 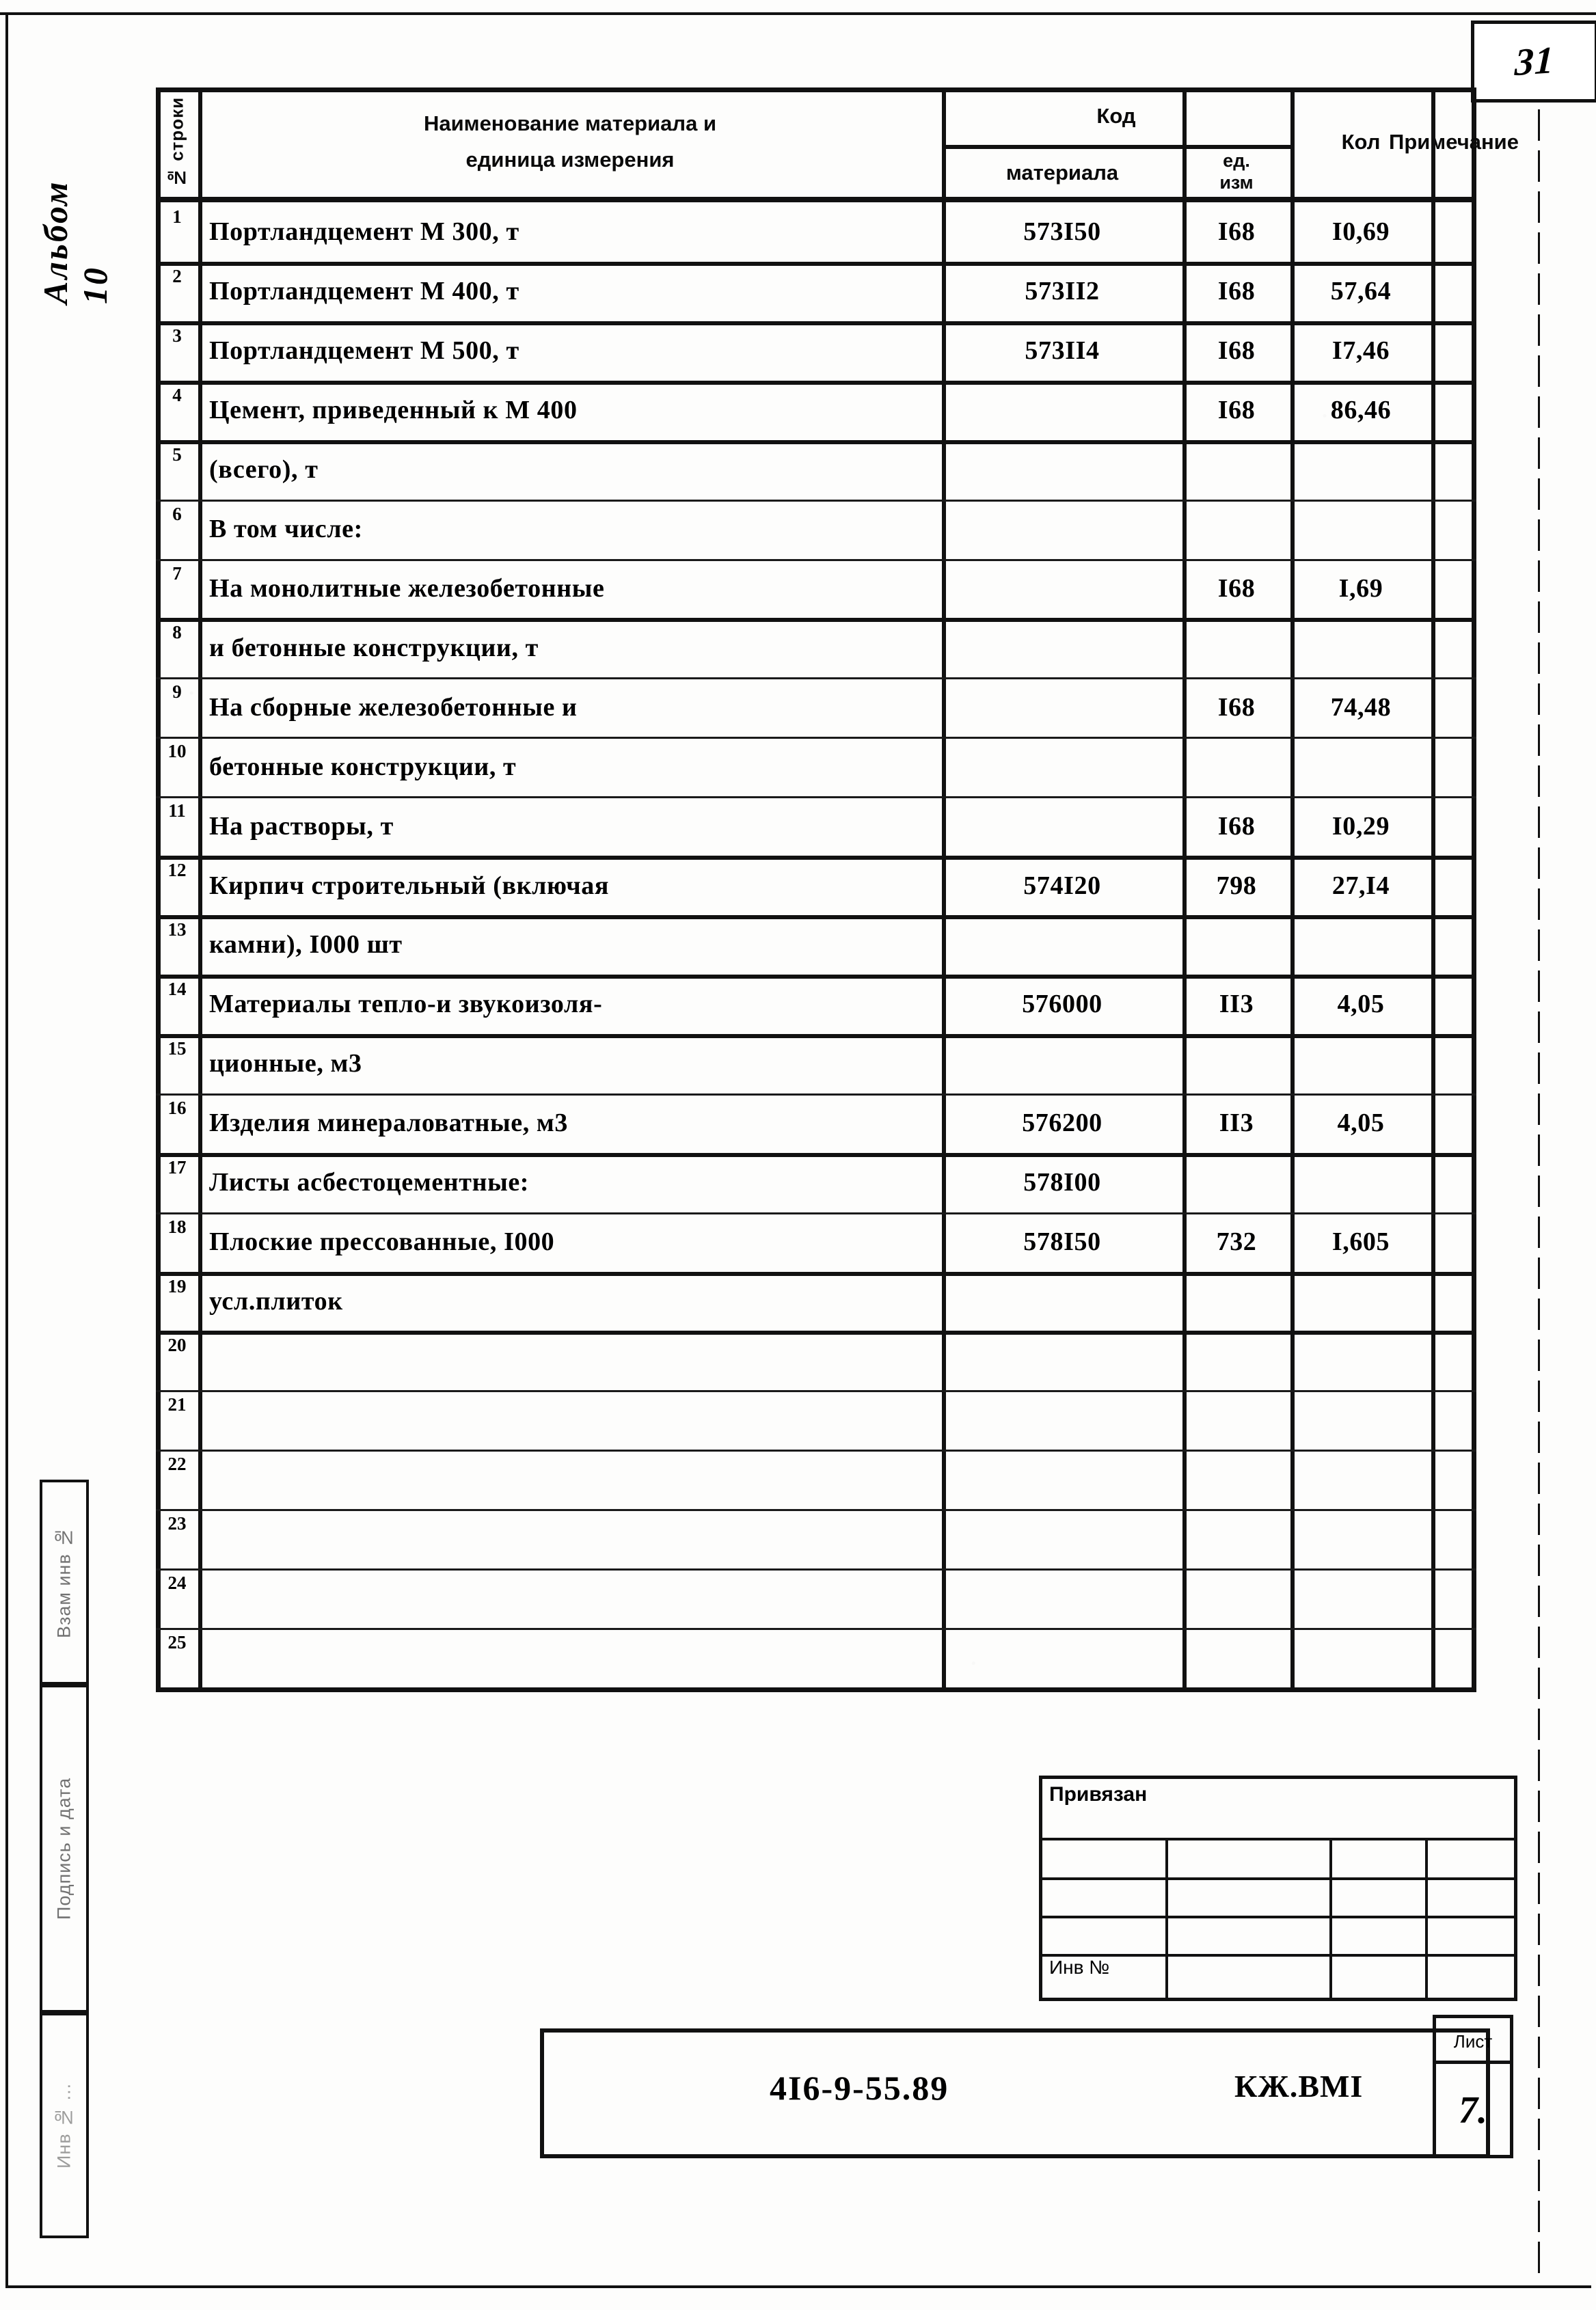 I want to click on table-cell-material-name: камни), I000 шт, so click(x=306, y=945).